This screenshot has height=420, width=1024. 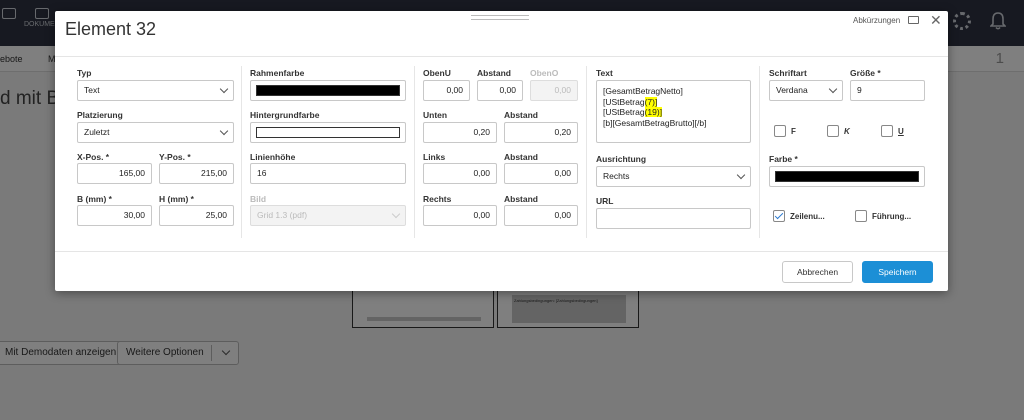 I want to click on abstand-left-input: 0,00, so click(x=541, y=173).